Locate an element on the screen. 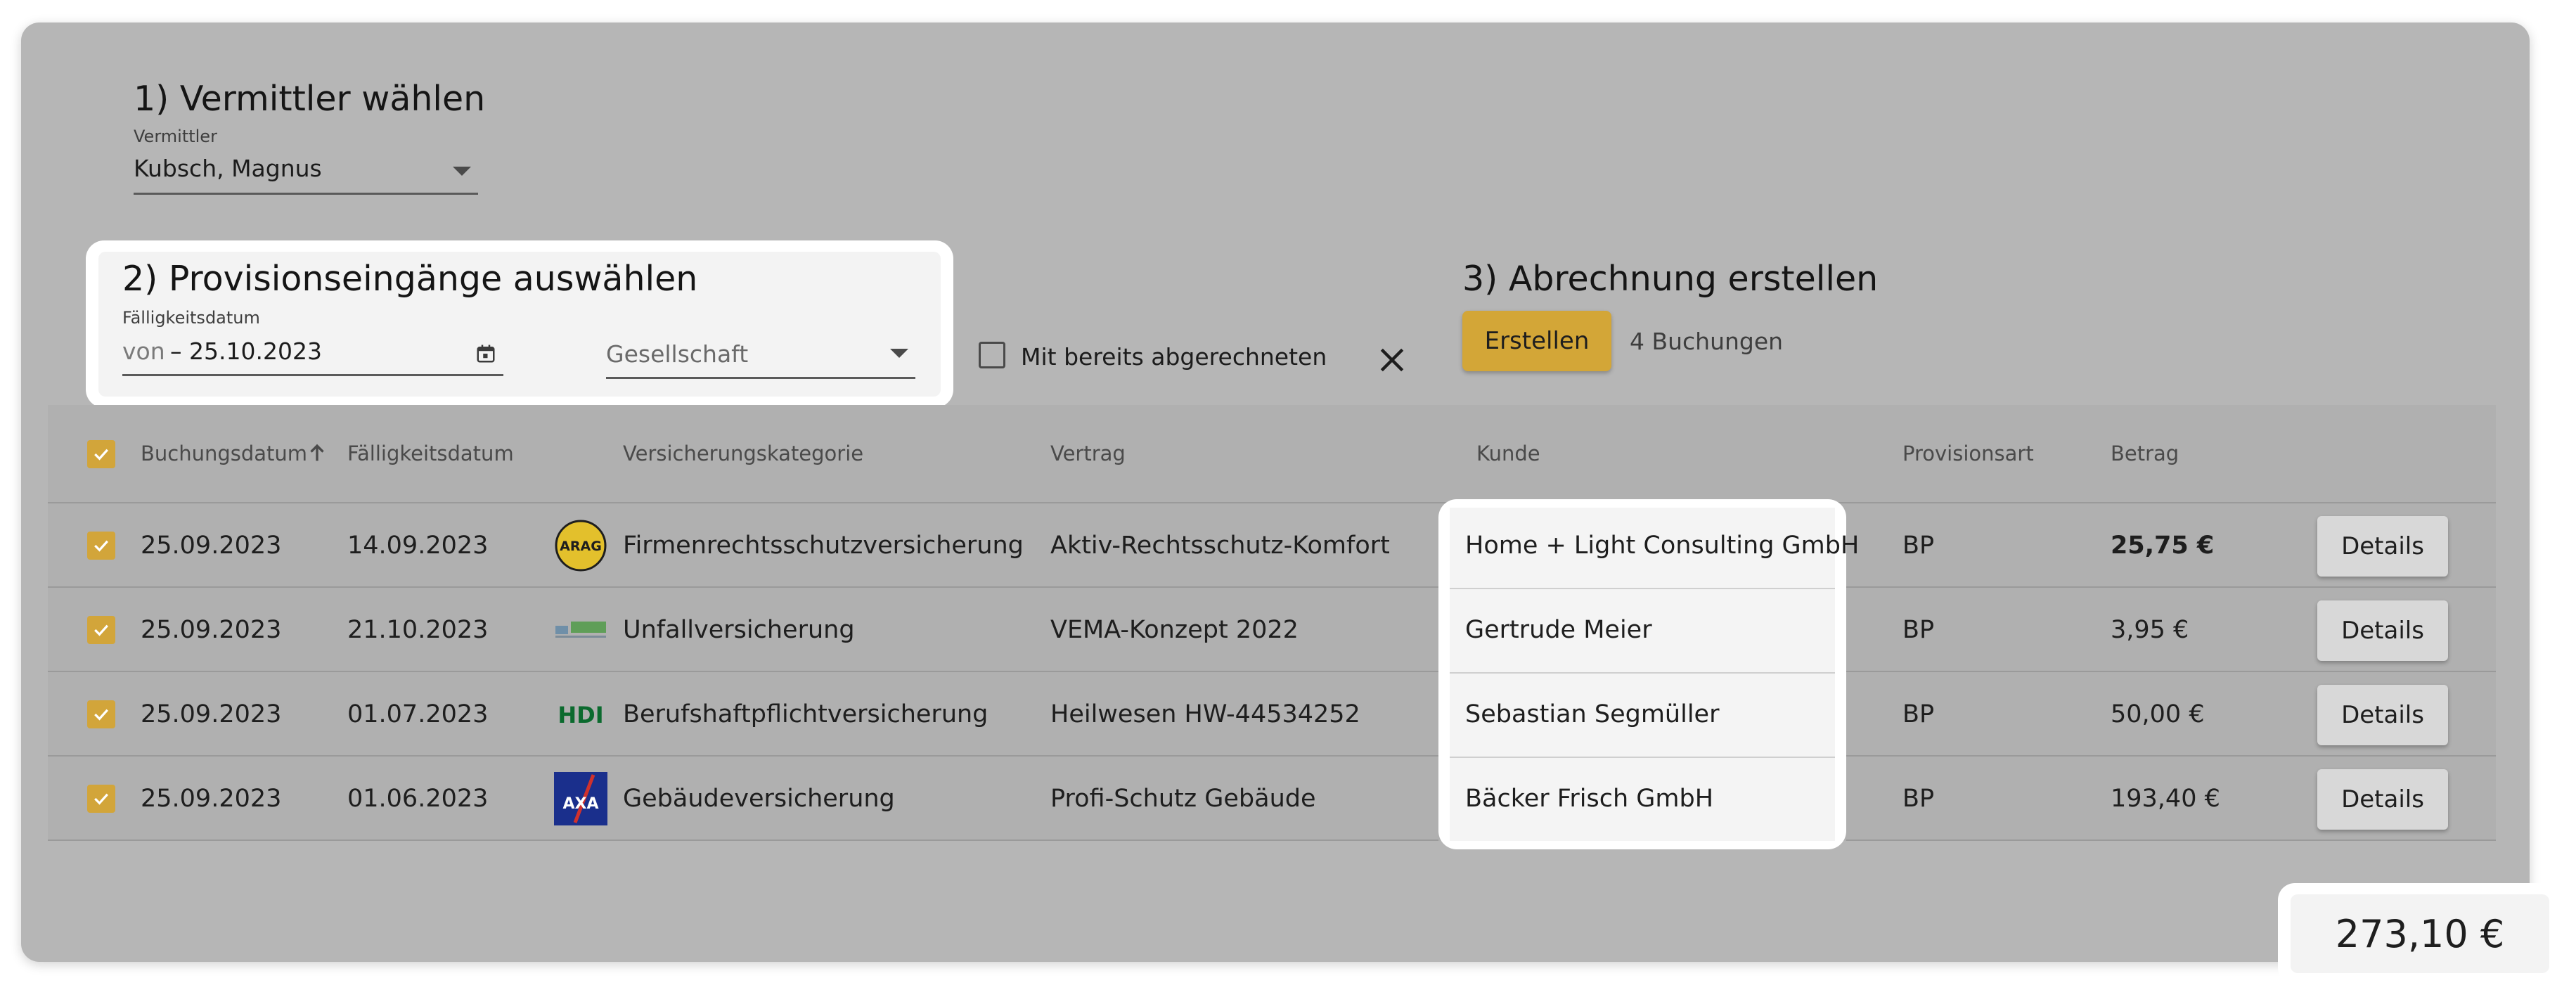 The height and width of the screenshot is (997, 2576). step1-title: 1) Vermittler wählen is located at coordinates (310, 99).